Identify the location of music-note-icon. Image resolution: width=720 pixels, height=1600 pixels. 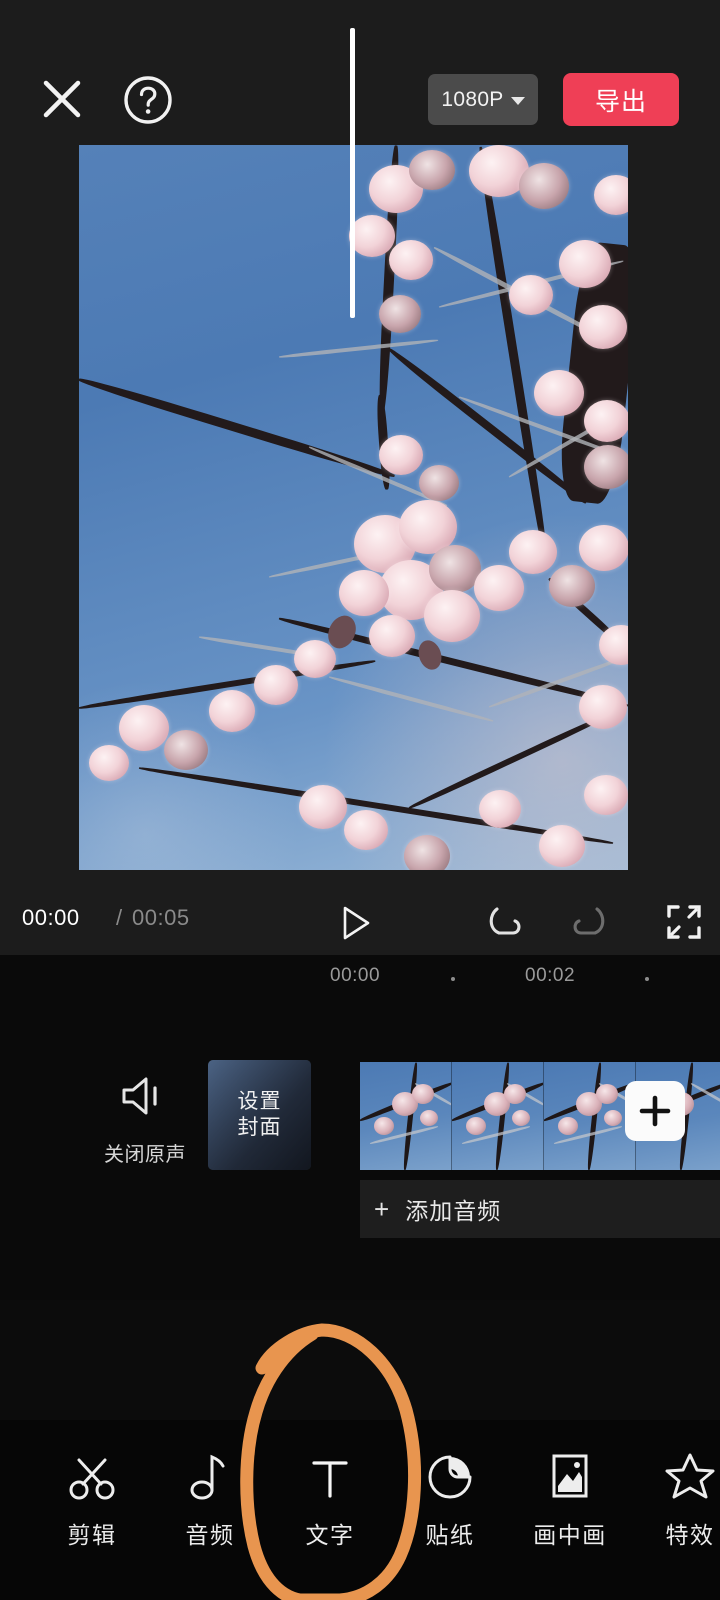
(210, 1471).